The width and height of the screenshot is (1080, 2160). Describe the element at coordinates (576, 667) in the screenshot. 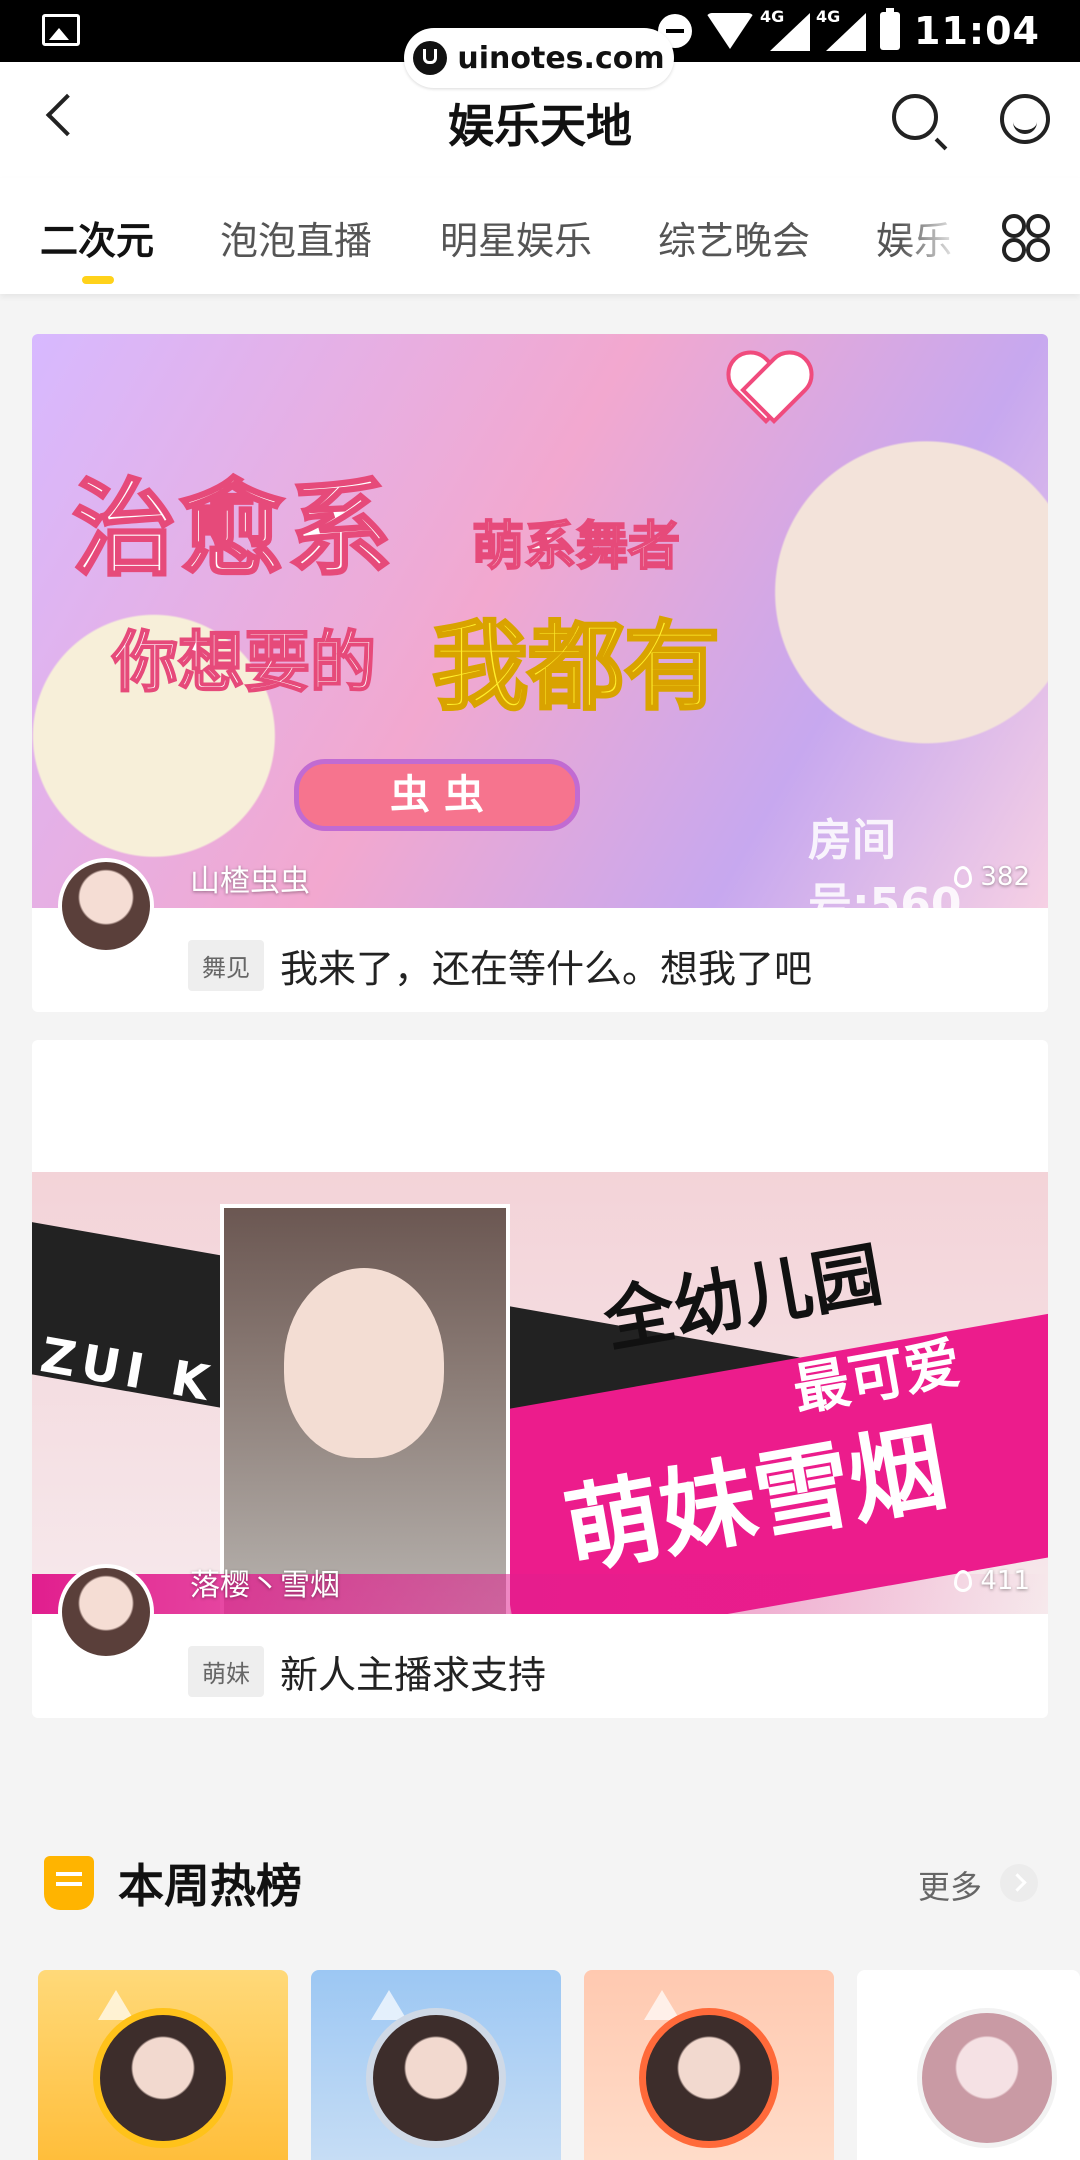

I see `cover-text: 我都有` at that location.